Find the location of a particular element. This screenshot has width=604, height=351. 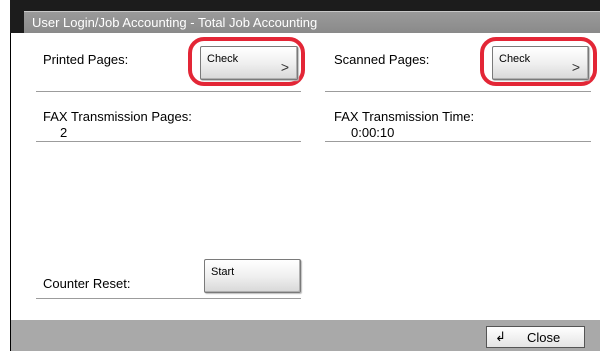

printed-pages-divider is located at coordinates (168, 91).